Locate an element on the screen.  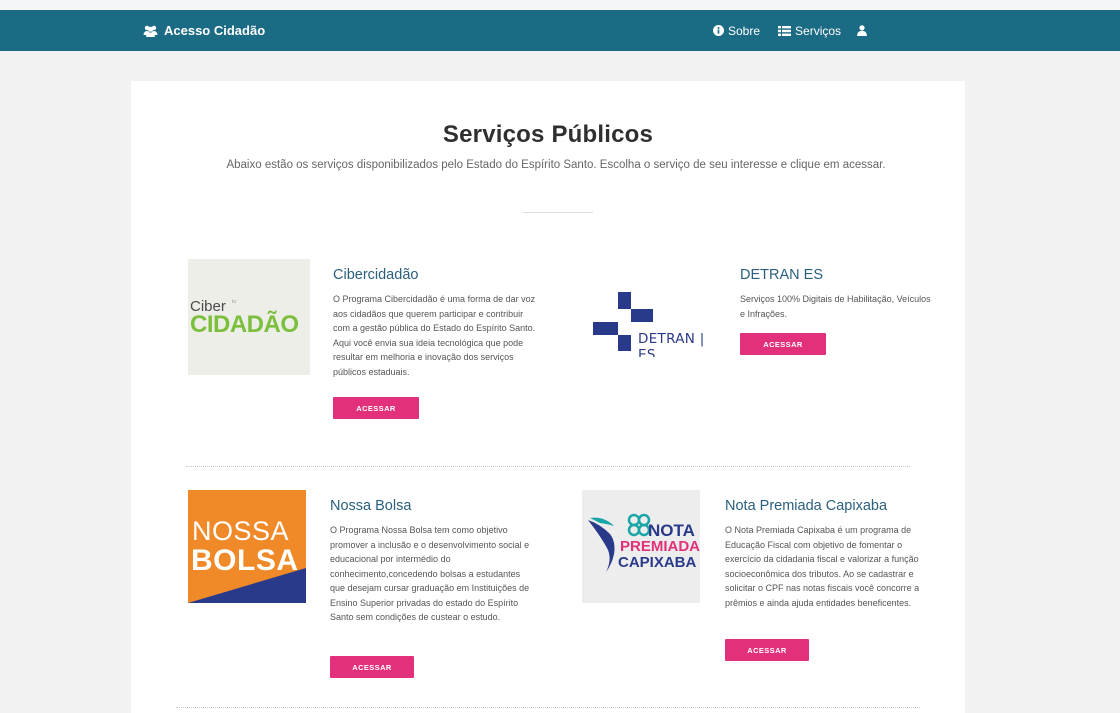
nossa-bolsa-logo: NOSSA BOLSA is located at coordinates (247, 546).